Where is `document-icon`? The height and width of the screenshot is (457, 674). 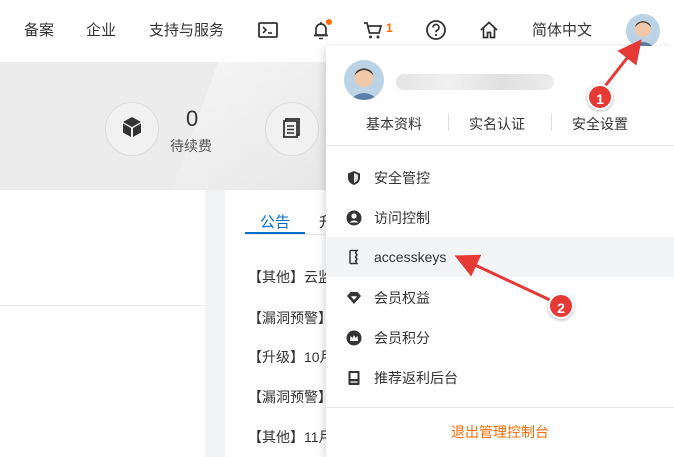 document-icon is located at coordinates (354, 378).